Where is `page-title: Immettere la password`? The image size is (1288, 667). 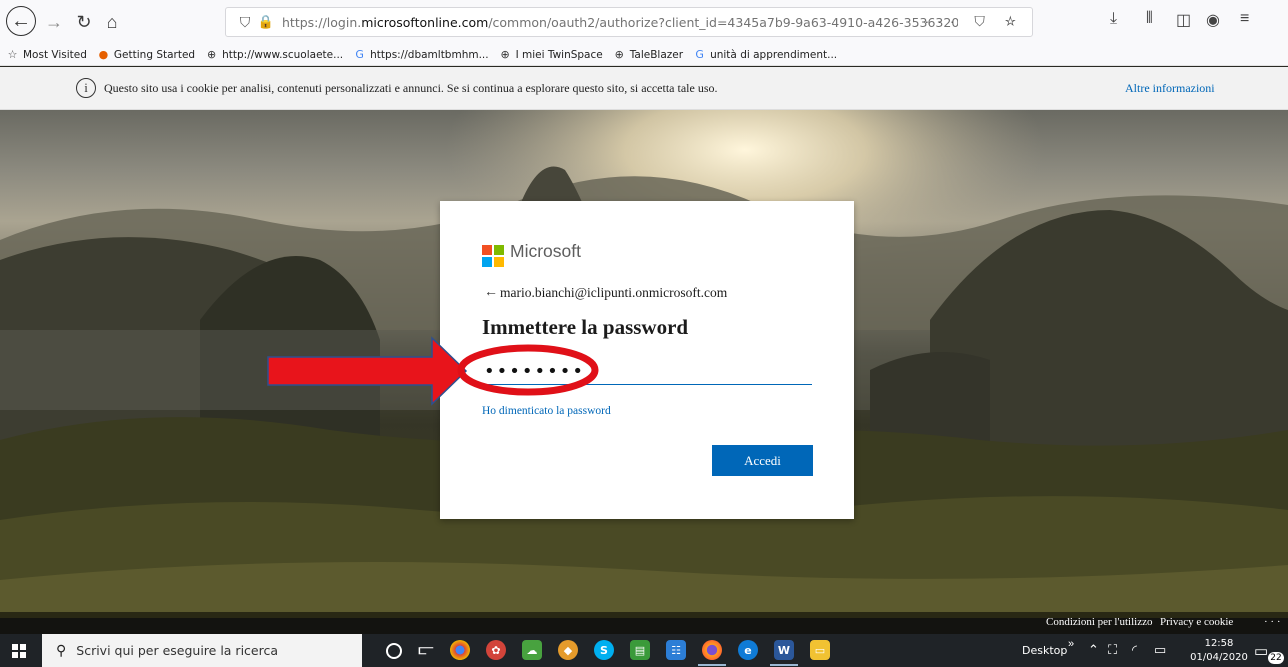 page-title: Immettere la password is located at coordinates (585, 327).